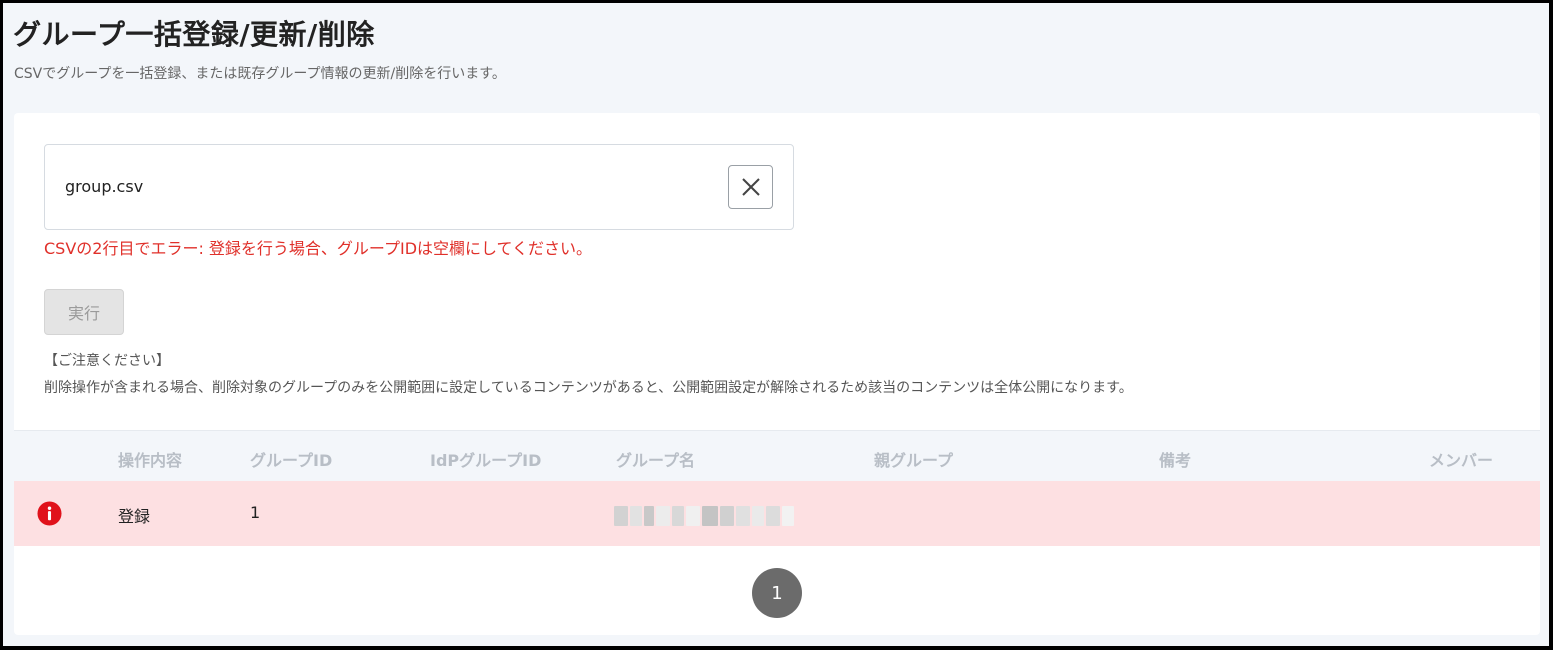  I want to click on cell-group-name-redacted, so click(704, 516).